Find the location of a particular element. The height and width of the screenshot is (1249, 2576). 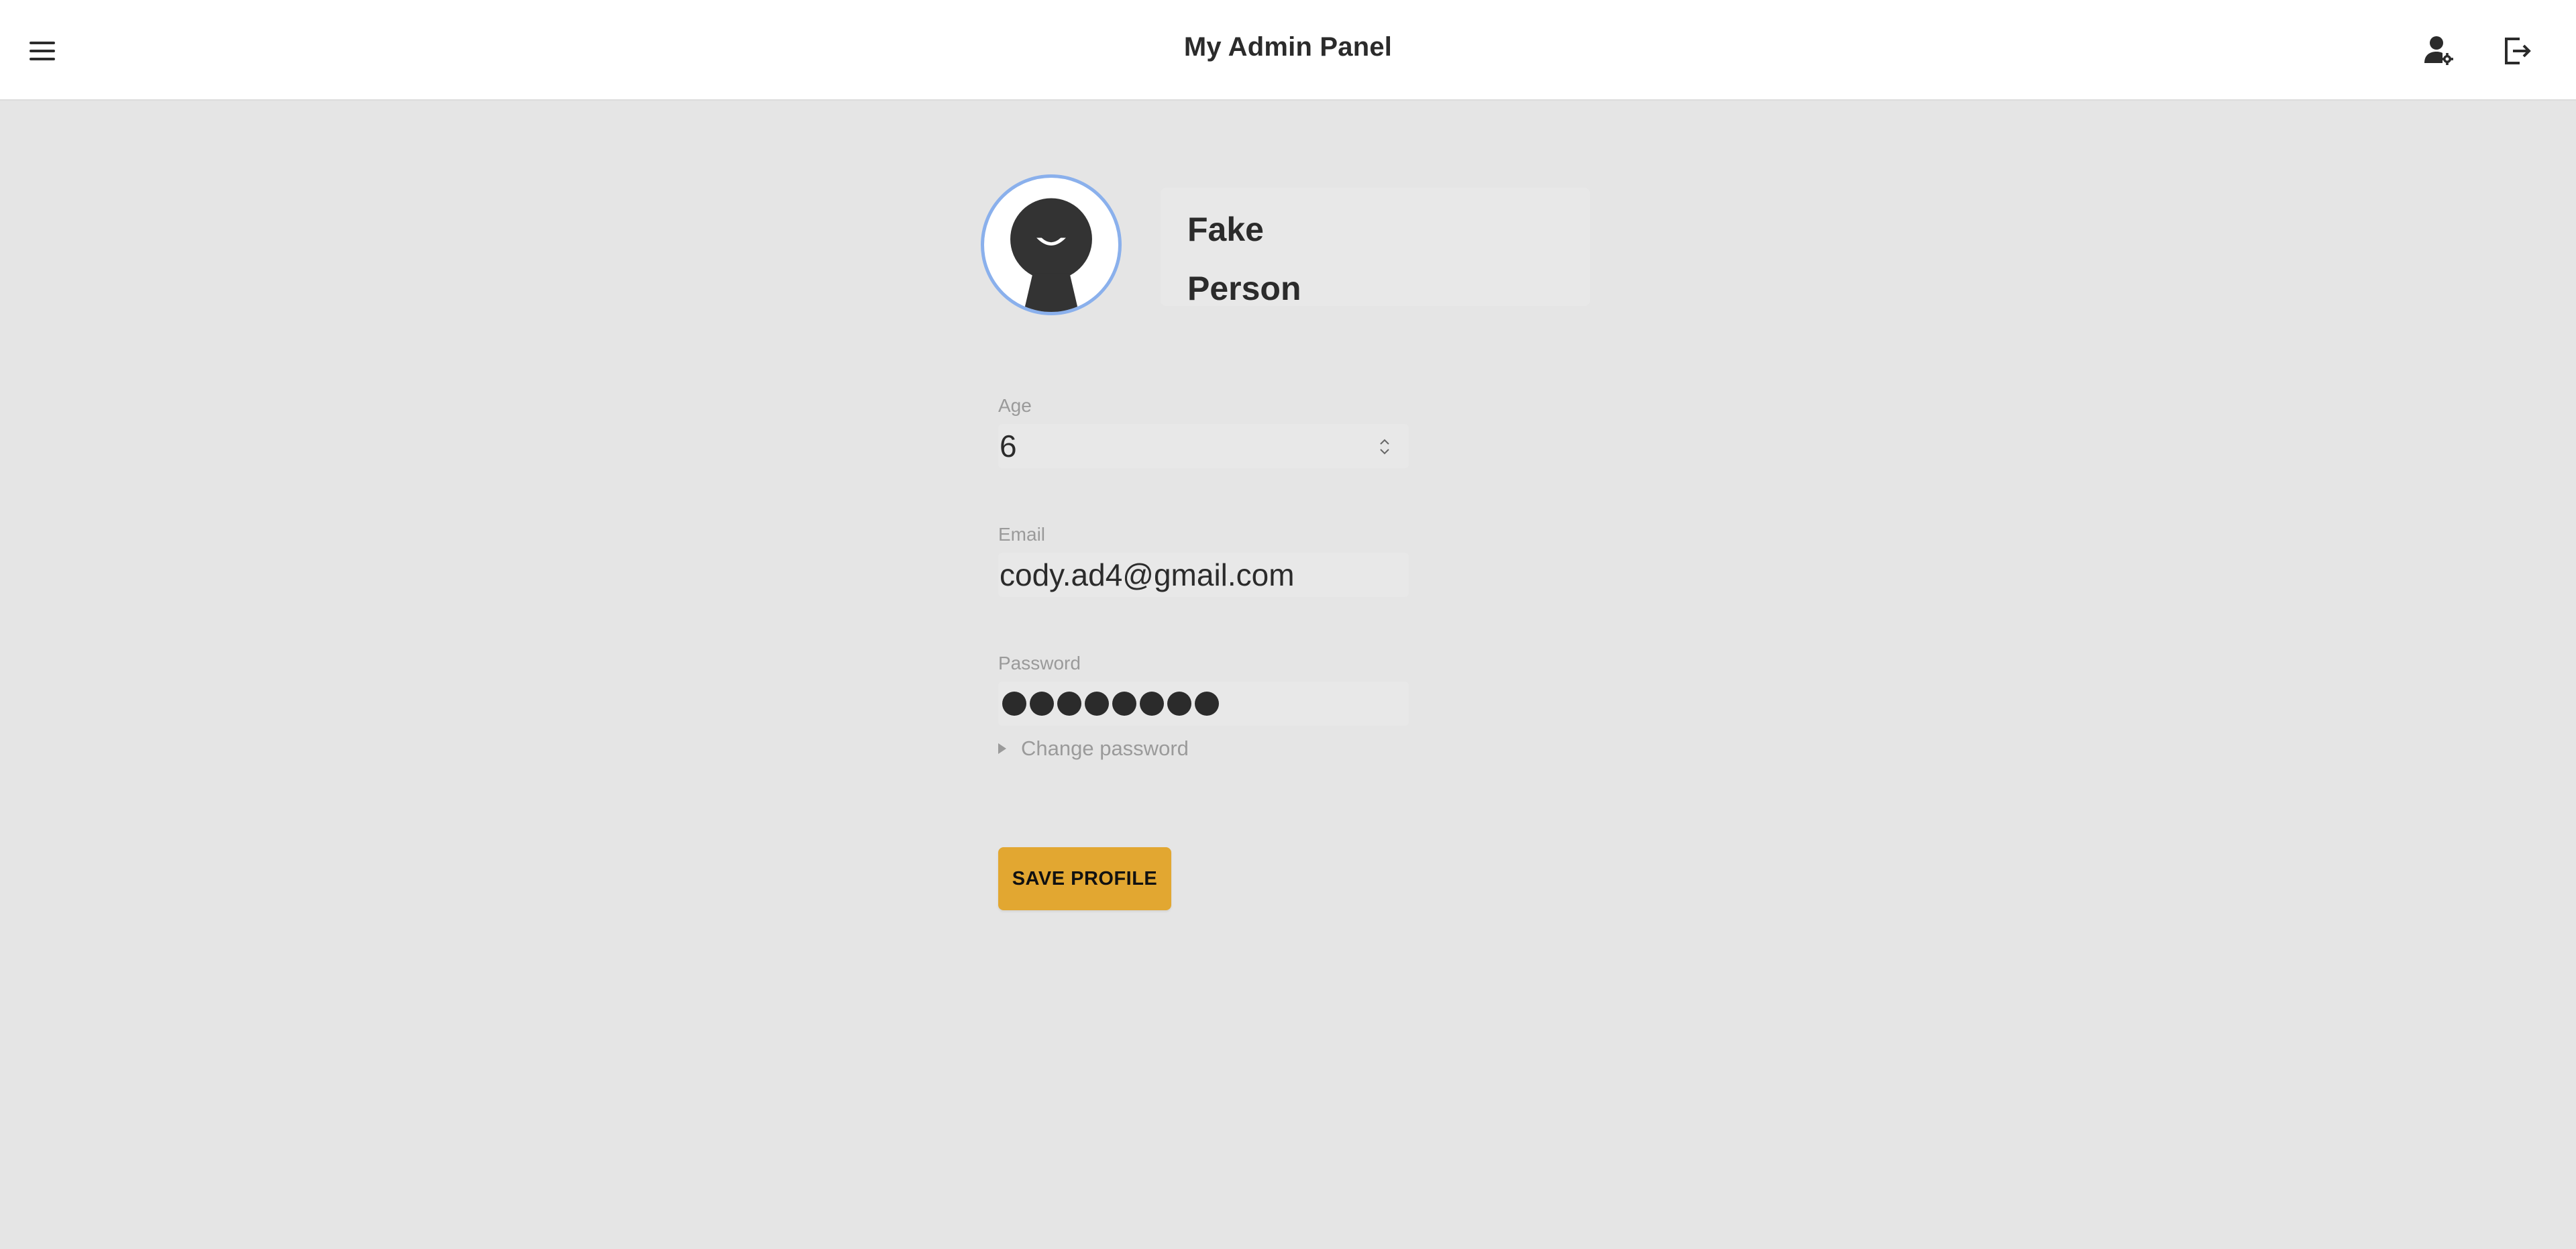

change-password-toggle: Change password is located at coordinates (1093, 749).